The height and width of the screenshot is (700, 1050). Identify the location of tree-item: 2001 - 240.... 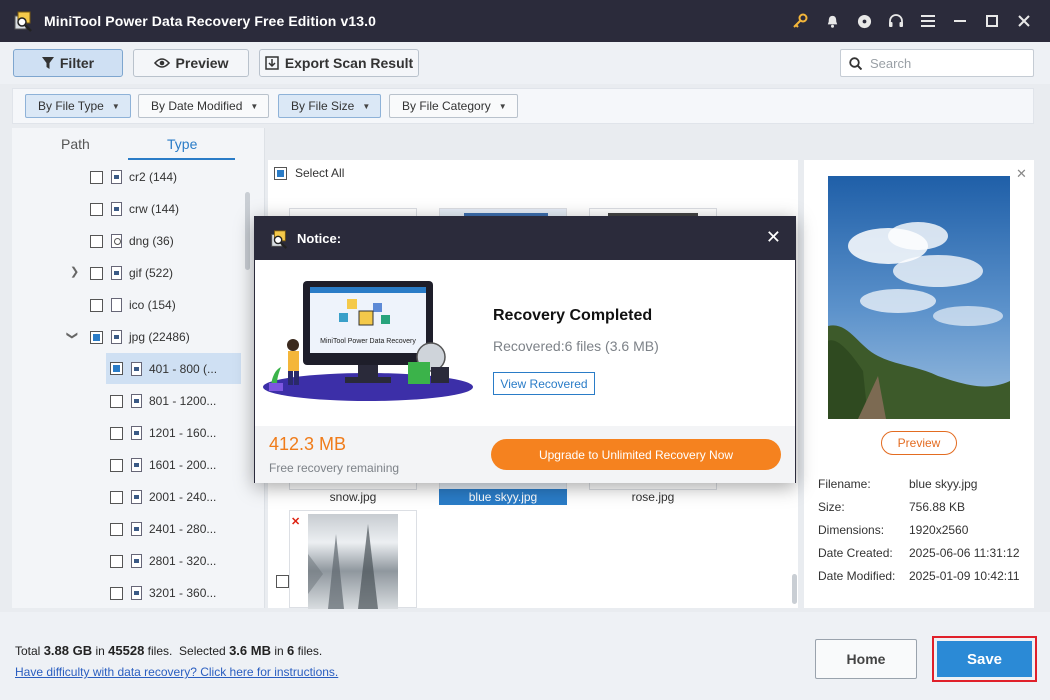
(163, 497).